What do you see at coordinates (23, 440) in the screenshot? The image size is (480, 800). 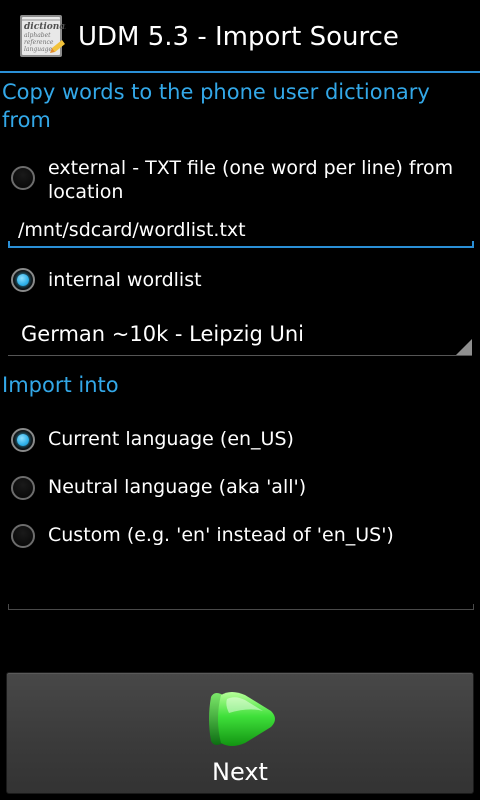 I see `current-language-radio` at bounding box center [23, 440].